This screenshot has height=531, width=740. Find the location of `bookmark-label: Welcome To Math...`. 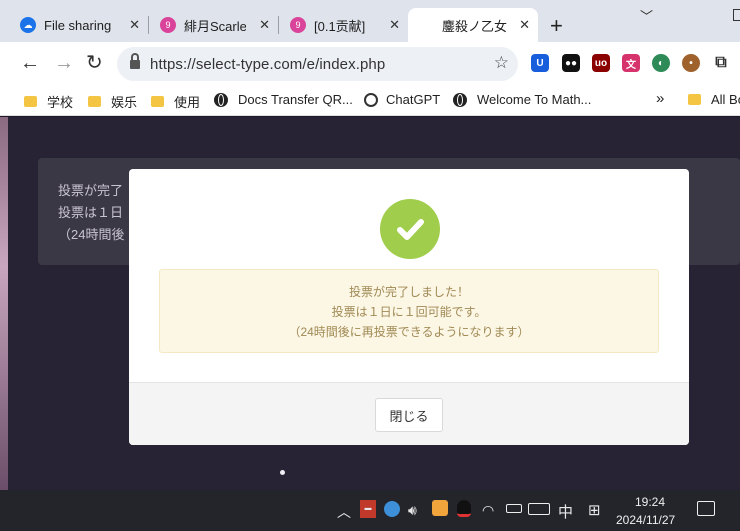

bookmark-label: Welcome To Math... is located at coordinates (534, 99).